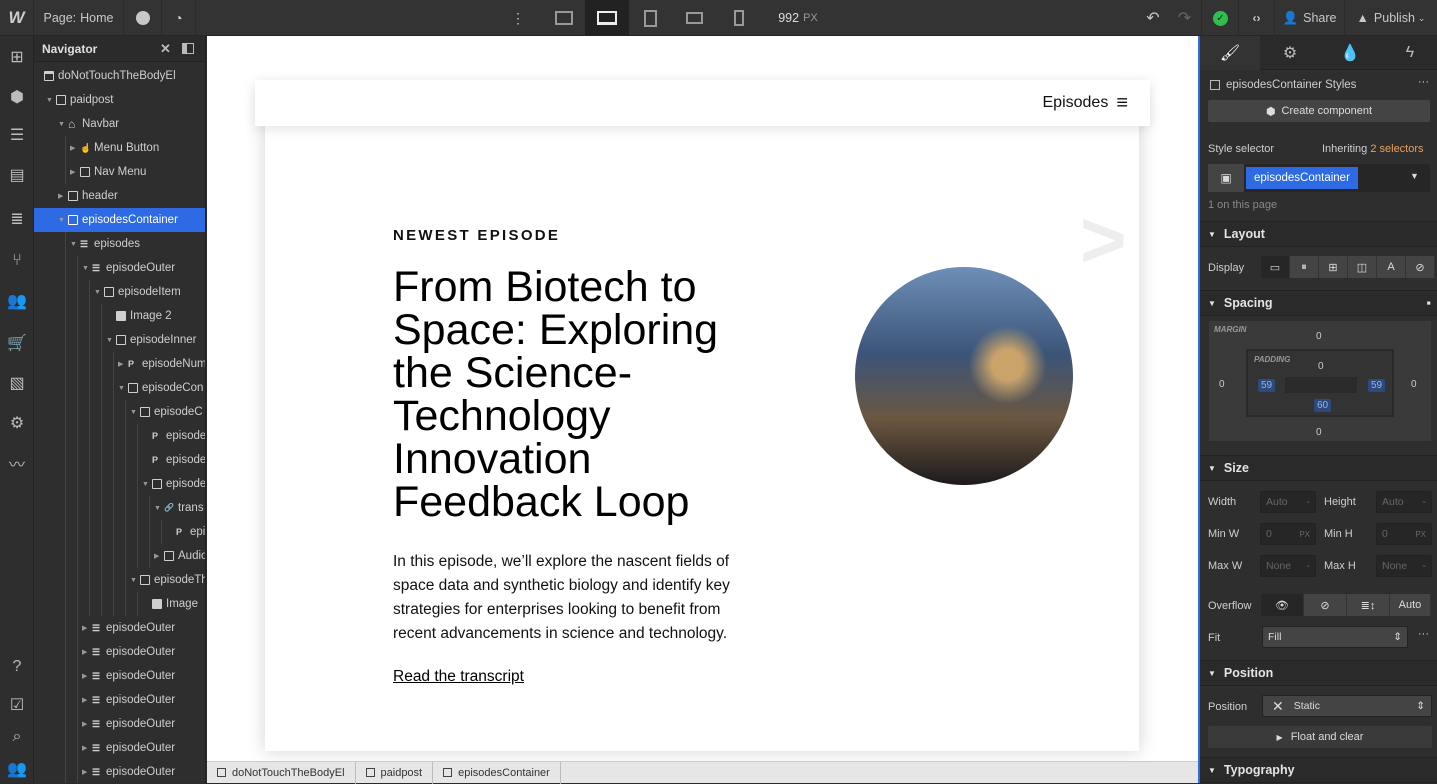 This screenshot has width=1437, height=784. I want to click on display-grid-icon: ⊞, so click(1333, 267).